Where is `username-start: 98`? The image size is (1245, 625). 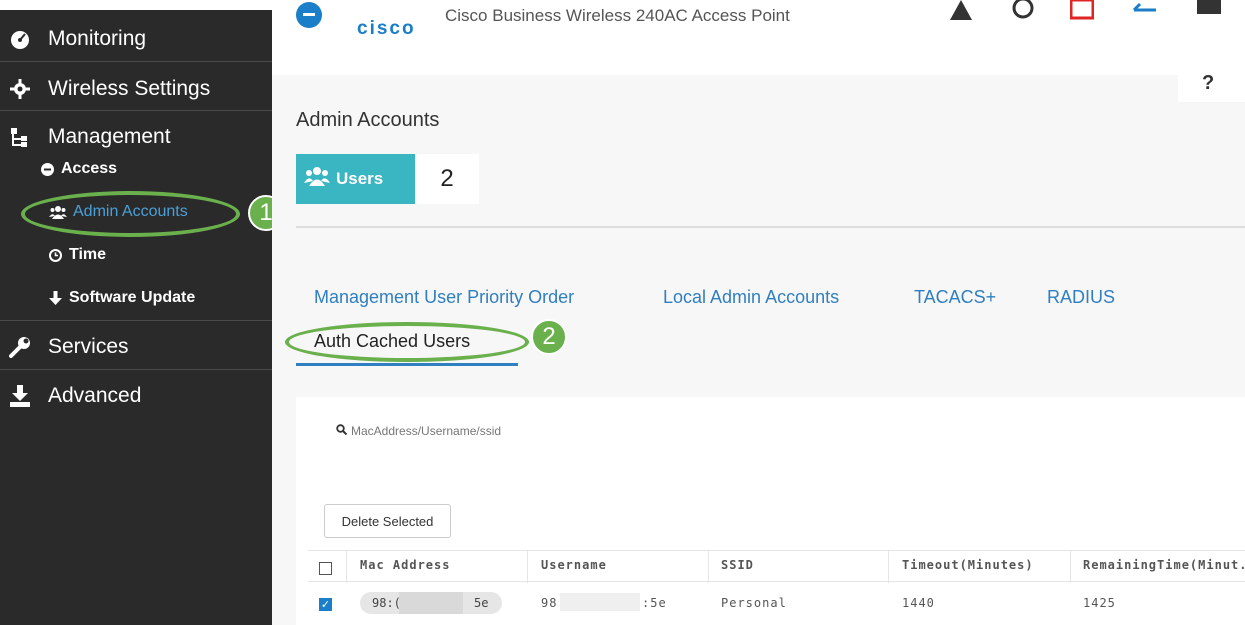
username-start: 98 is located at coordinates (549, 603).